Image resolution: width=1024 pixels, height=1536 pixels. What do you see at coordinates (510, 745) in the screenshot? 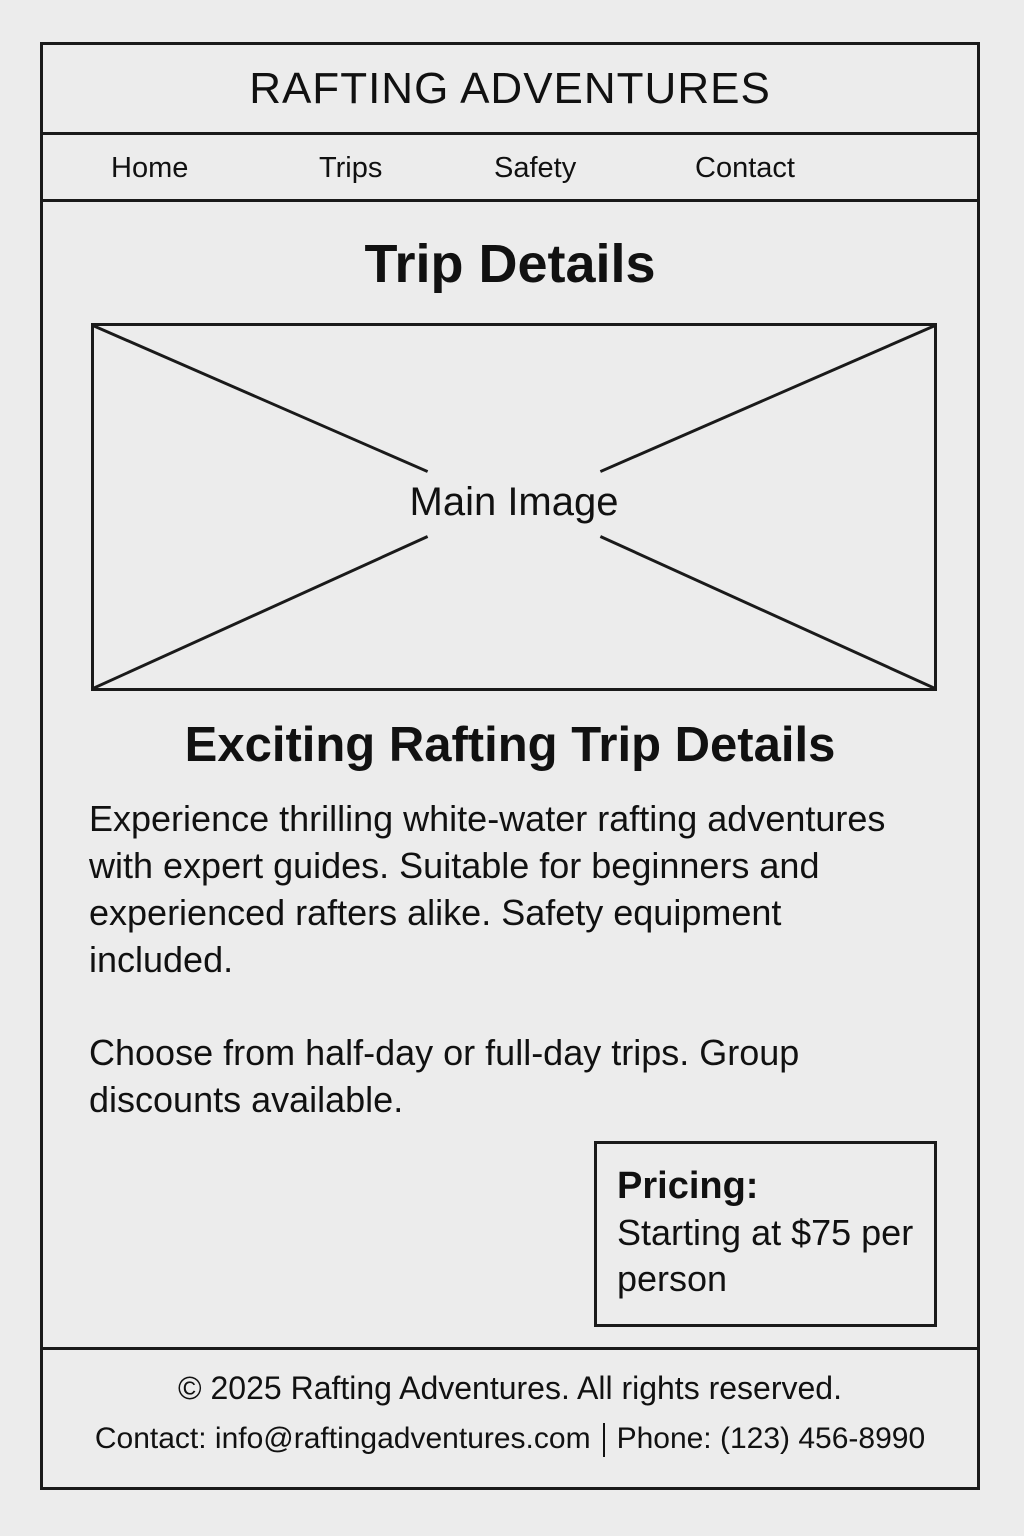
I see `section-title: Exciting Rafting Trip Details` at bounding box center [510, 745].